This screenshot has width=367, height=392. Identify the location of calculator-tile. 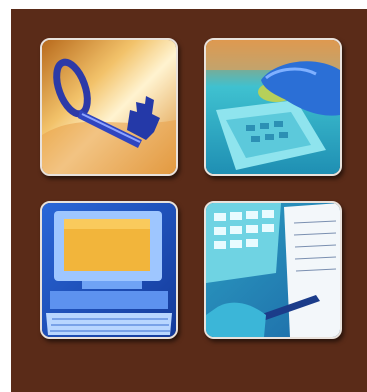
(273, 270).